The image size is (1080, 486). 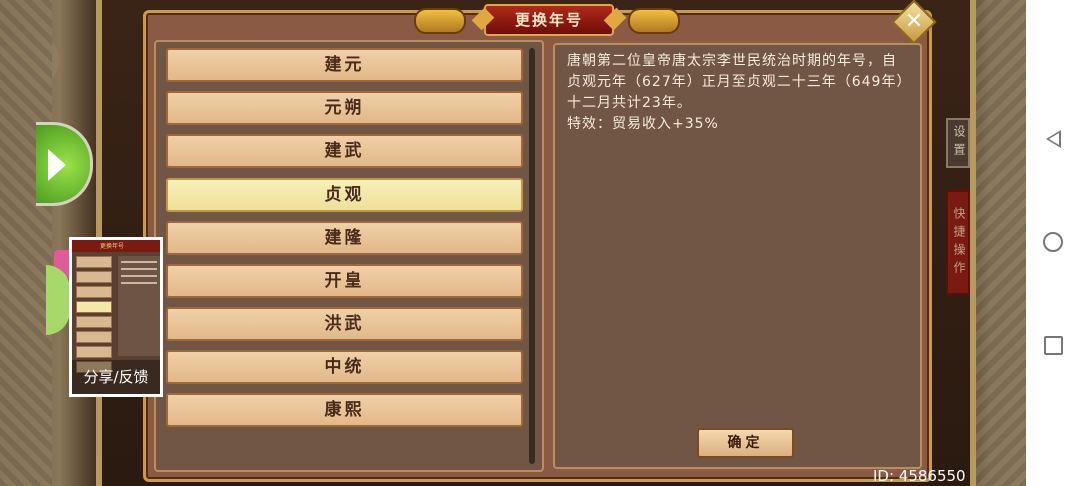 I want to click on system-nav-bar, so click(x=1053, y=243).